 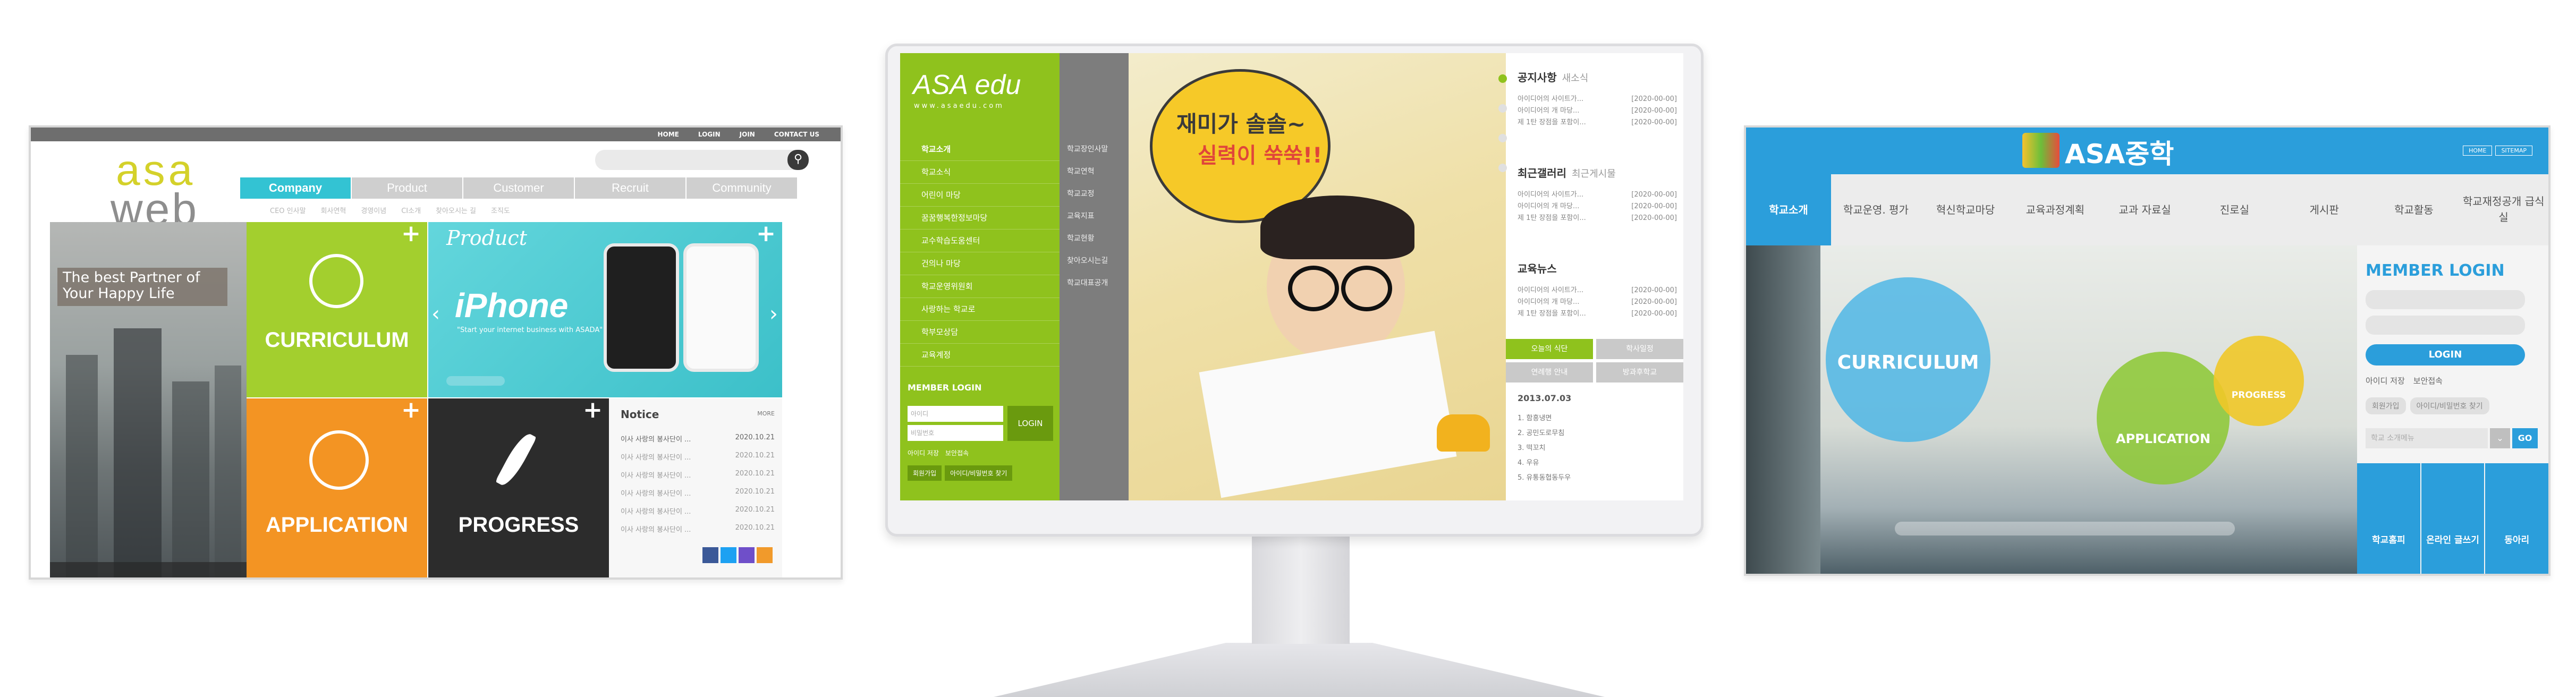 What do you see at coordinates (925, 473) in the screenshot?
I see `join-button: 회원가입` at bounding box center [925, 473].